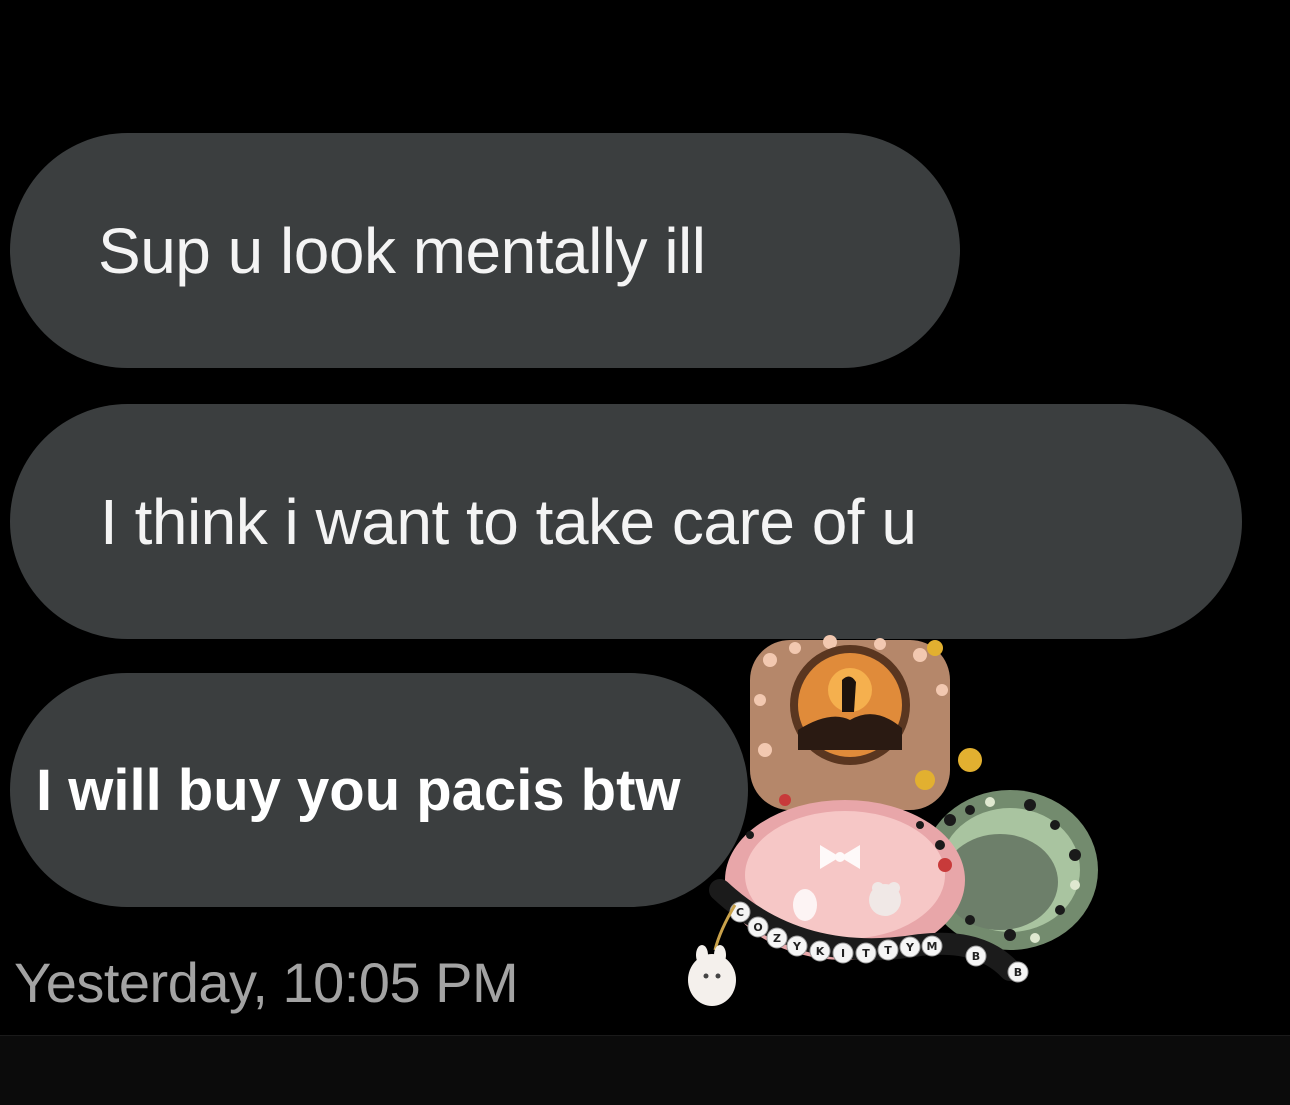 The image size is (1290, 1105). Describe the element at coordinates (932, 946) in the screenshot. I see `svg-text: M` at that location.